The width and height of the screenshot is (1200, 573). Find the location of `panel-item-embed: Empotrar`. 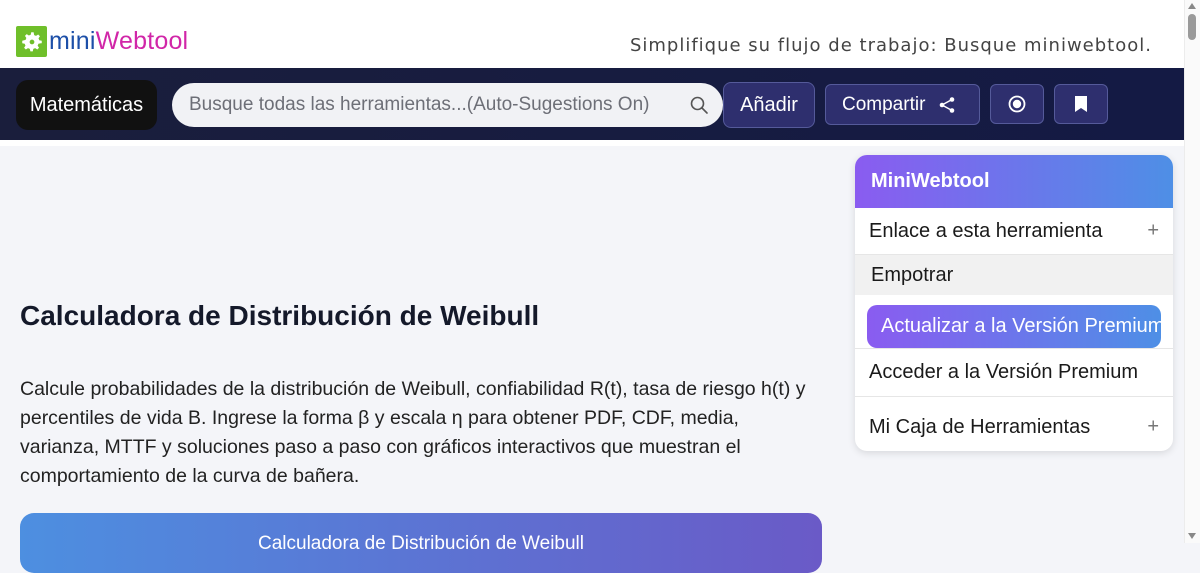

panel-item-embed: Empotrar is located at coordinates (1014, 275).